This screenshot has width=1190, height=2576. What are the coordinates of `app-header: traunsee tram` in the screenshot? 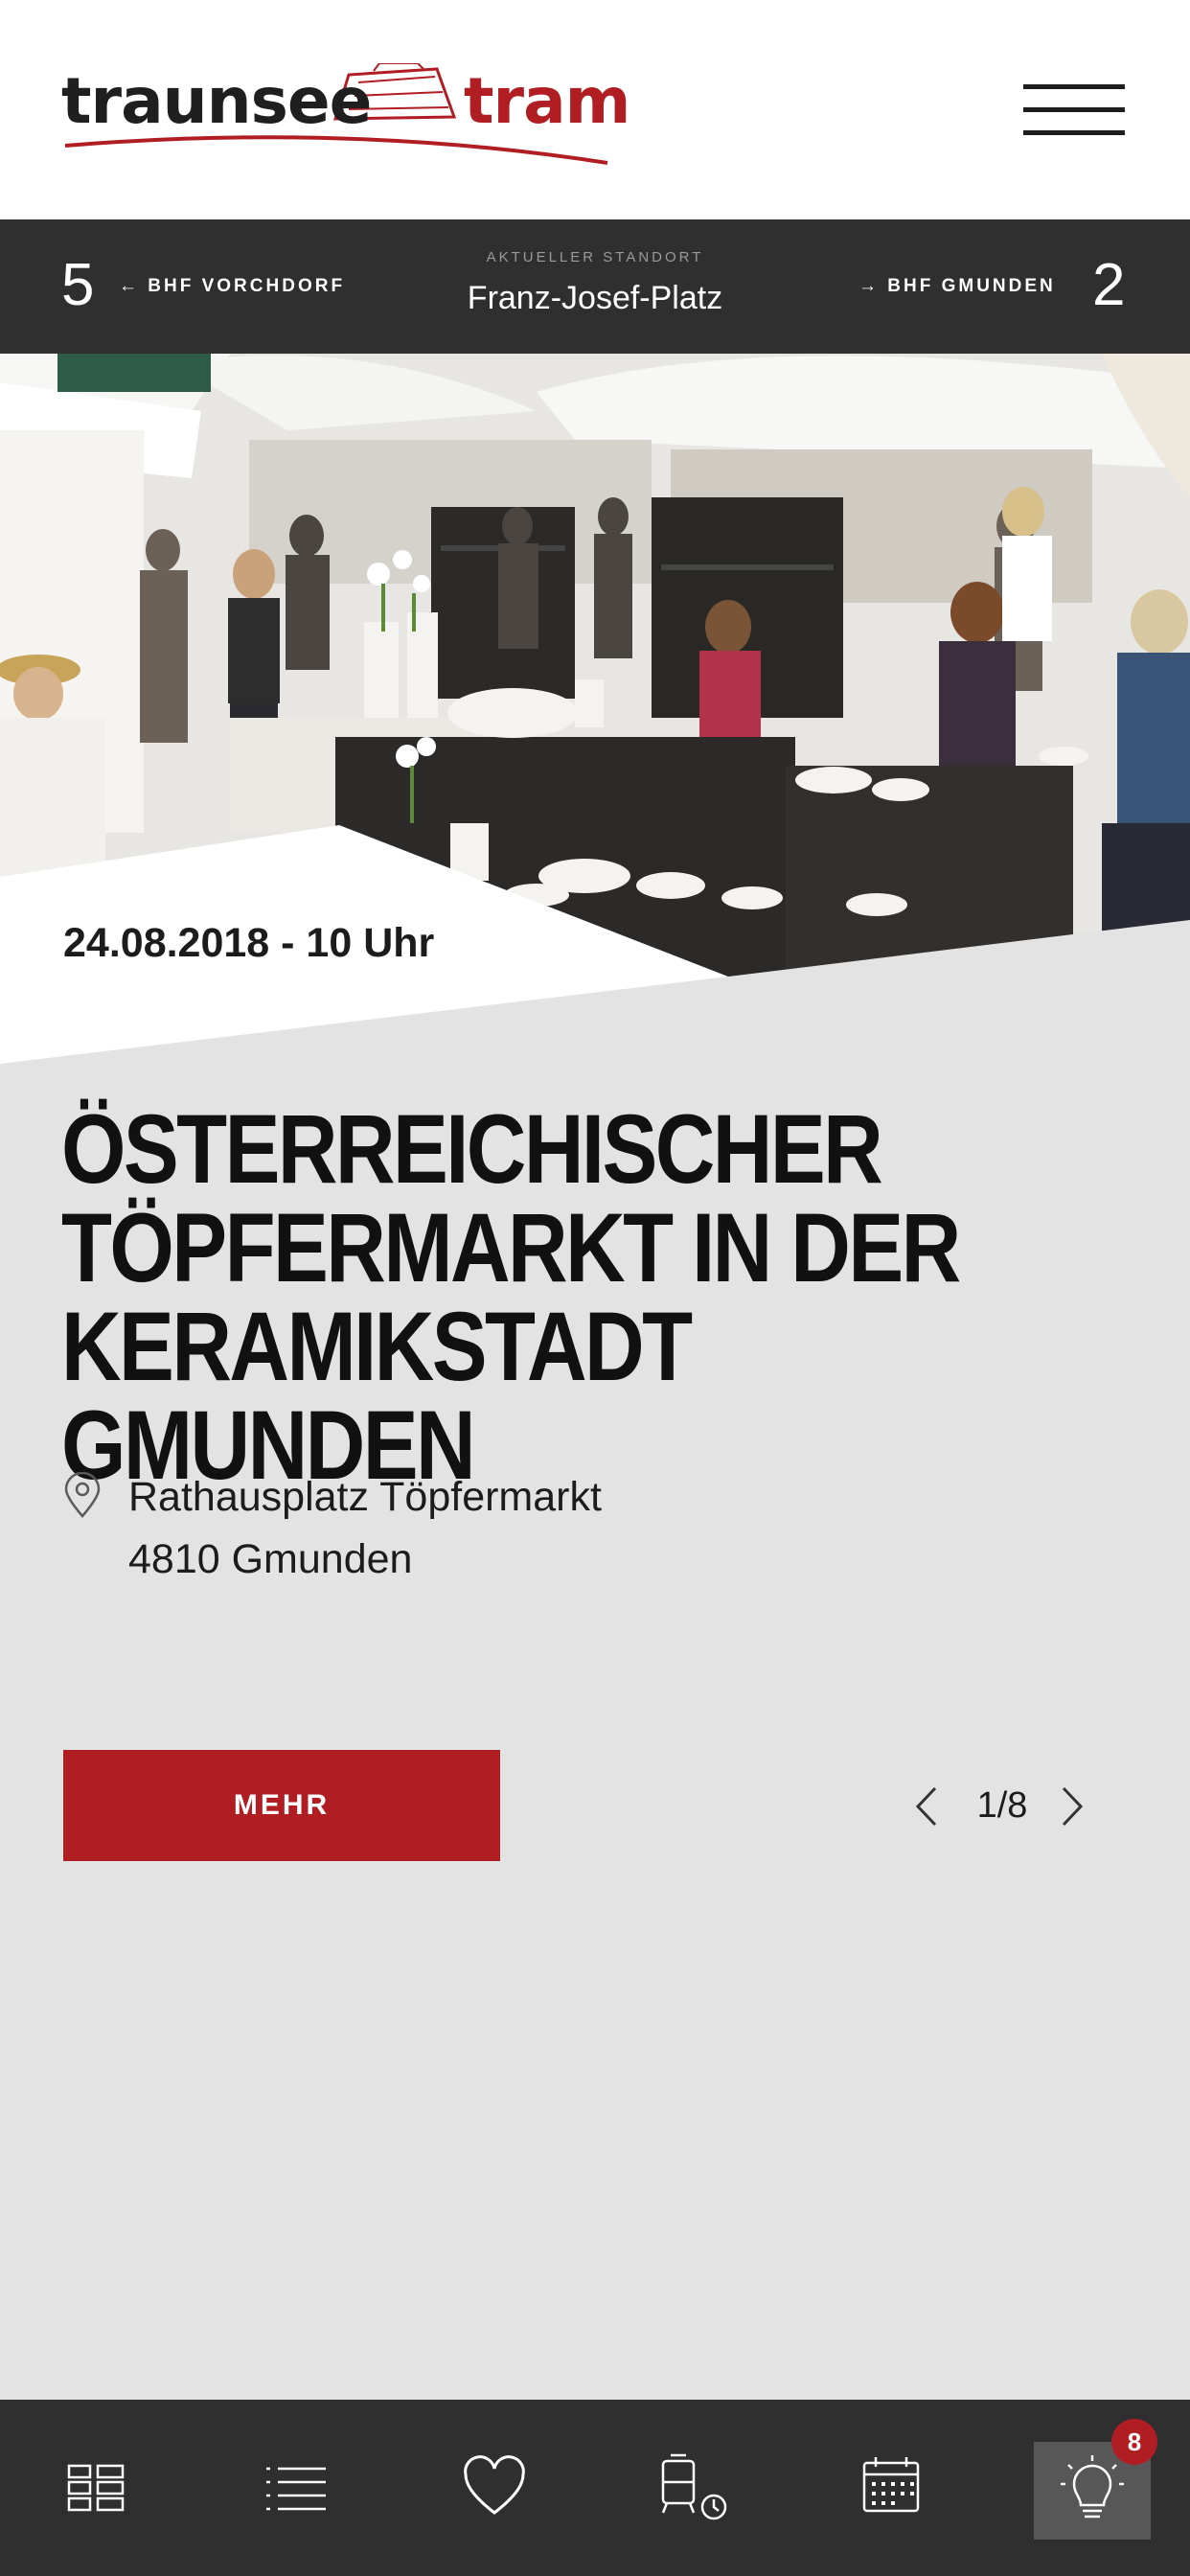 It's located at (595, 109).